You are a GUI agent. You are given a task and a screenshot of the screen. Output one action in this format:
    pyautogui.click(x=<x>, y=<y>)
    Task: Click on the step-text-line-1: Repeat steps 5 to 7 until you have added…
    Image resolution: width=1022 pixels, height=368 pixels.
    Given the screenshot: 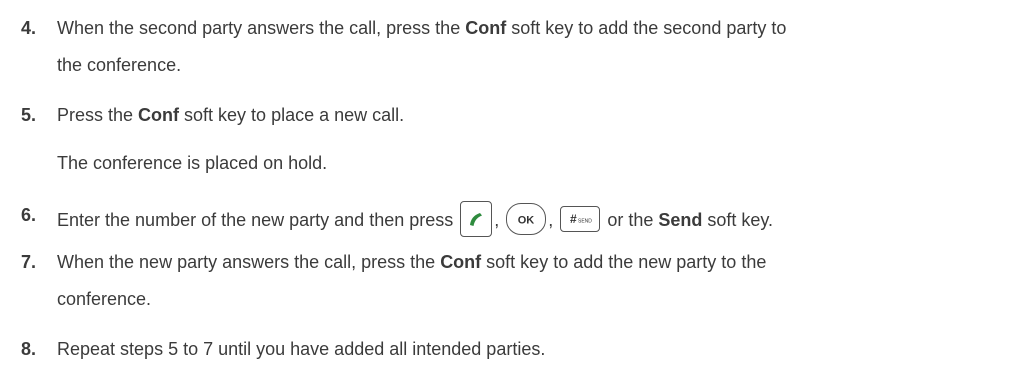 What is the action you would take?
    pyautogui.click(x=301, y=349)
    